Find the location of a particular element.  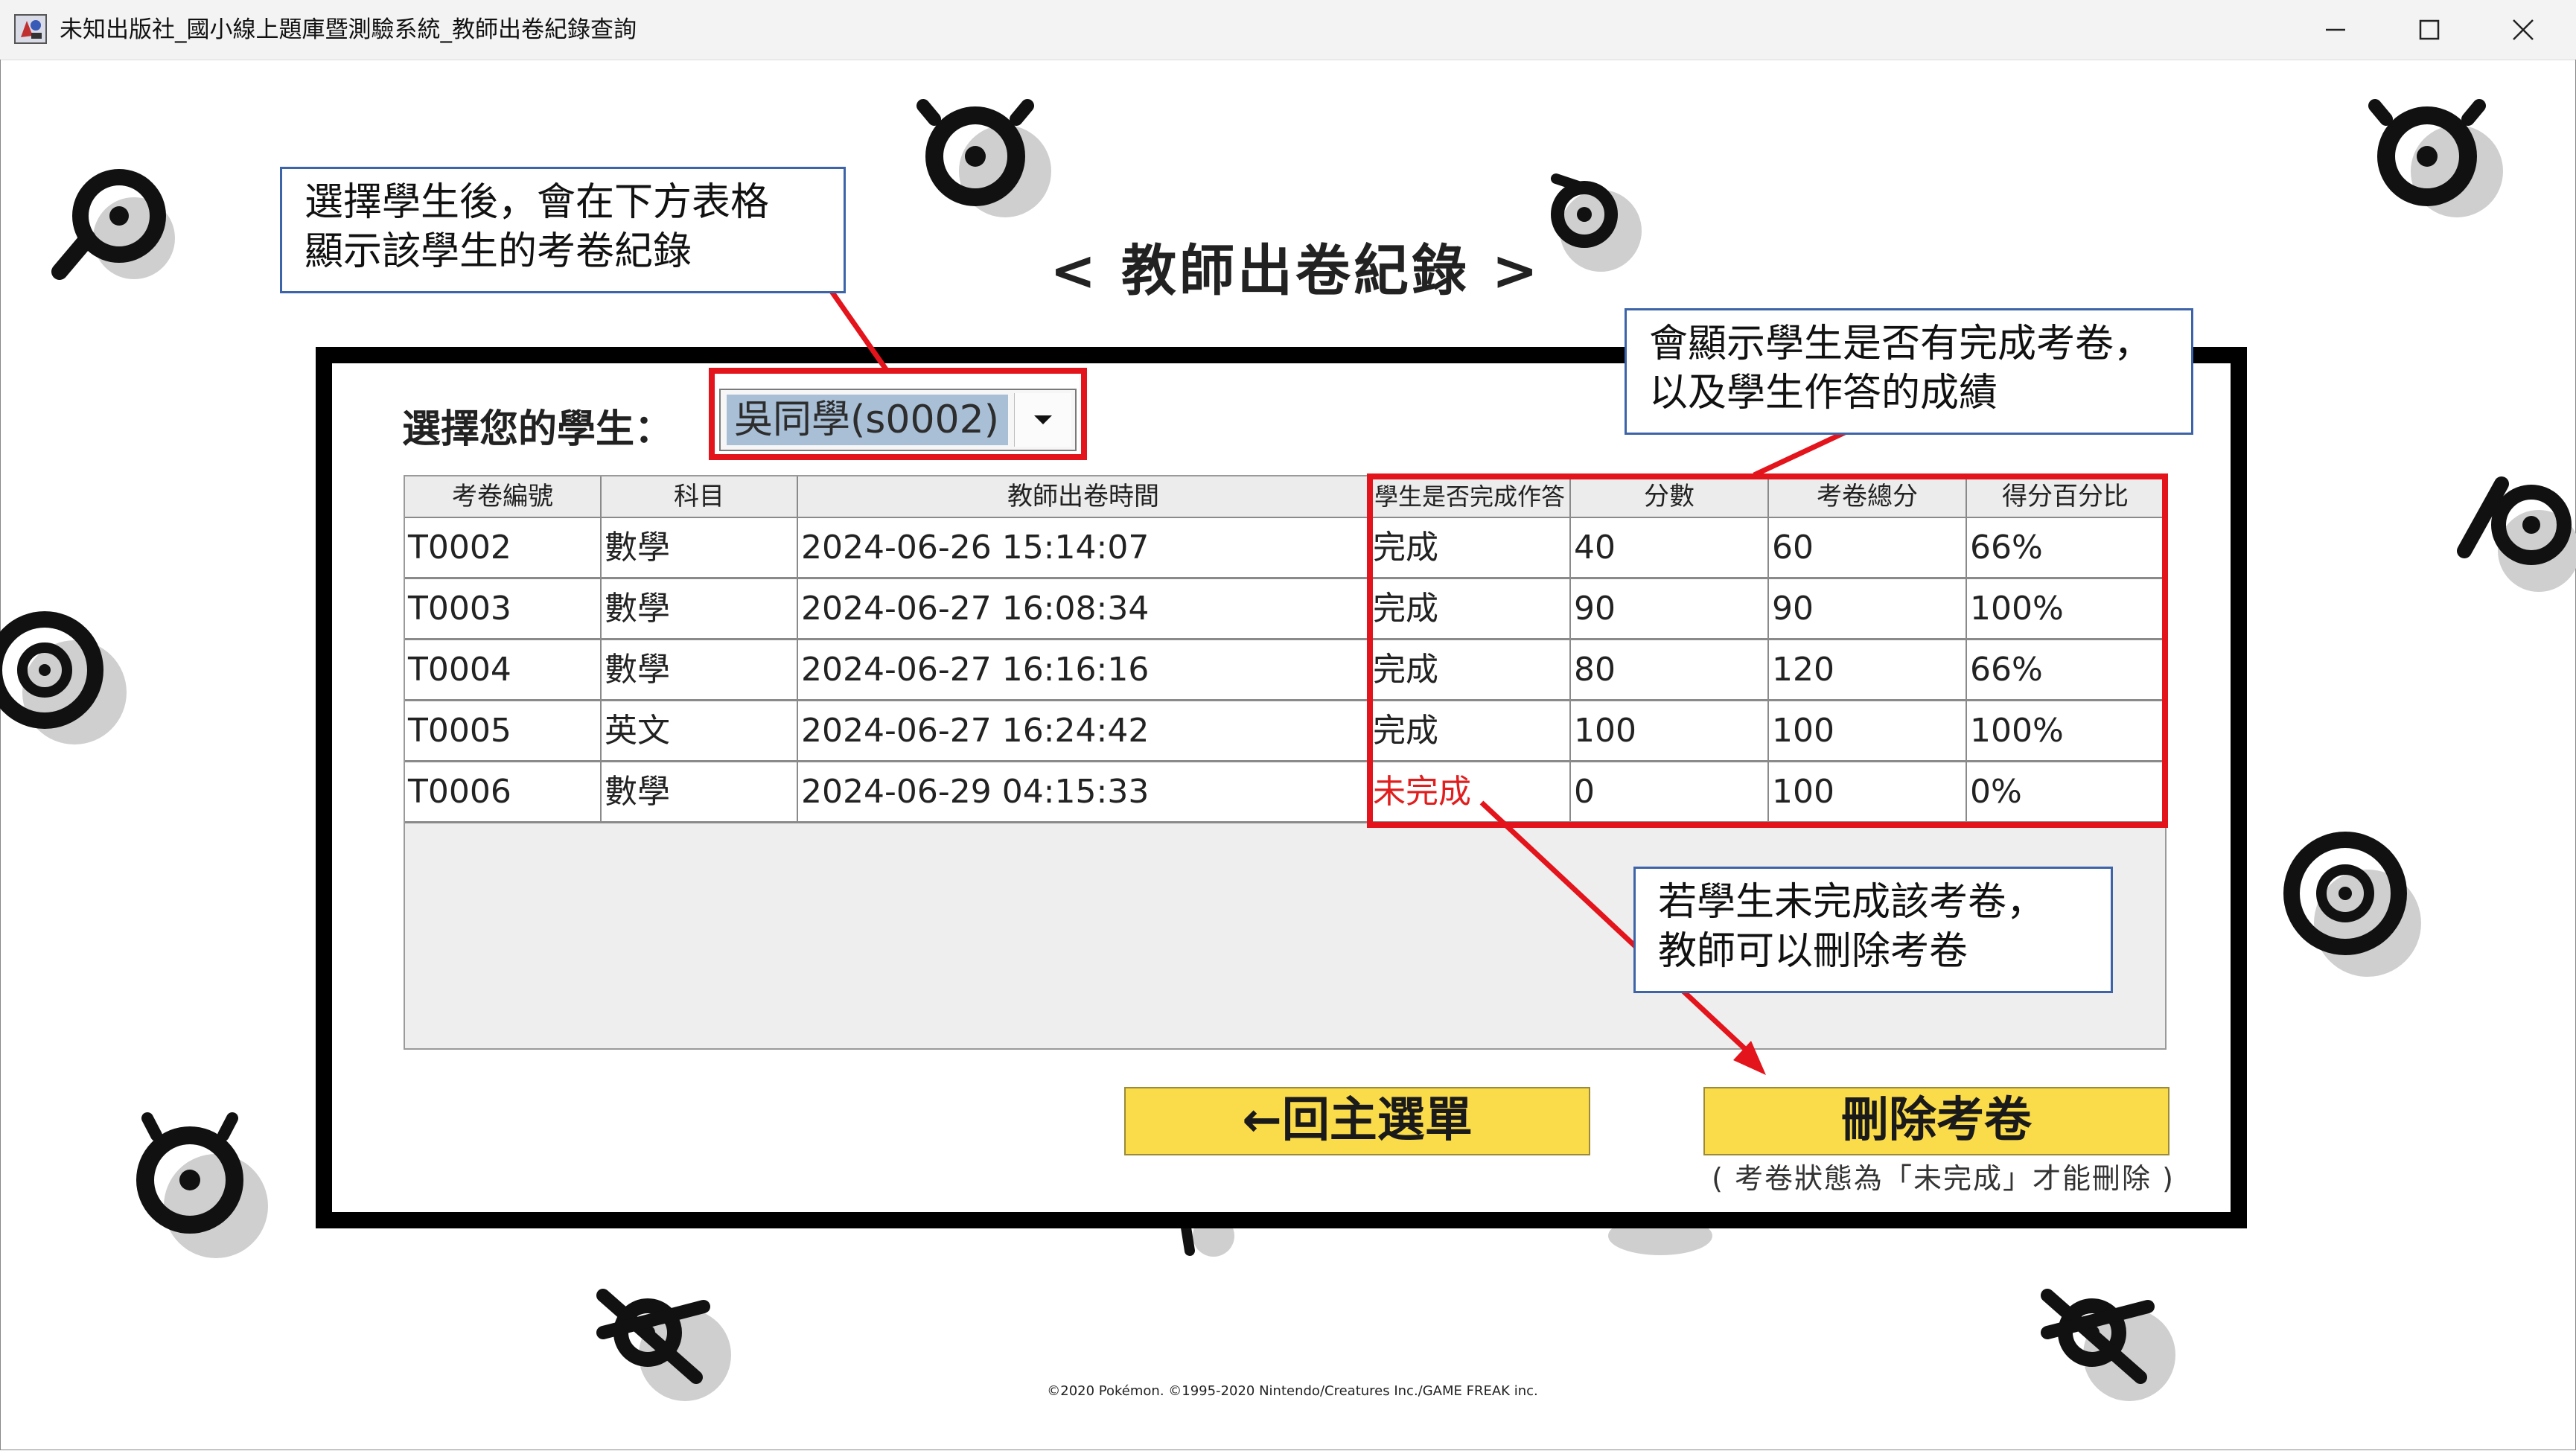

callout-line: 選擇學生後，會在下方表格 is located at coordinates (537, 202).